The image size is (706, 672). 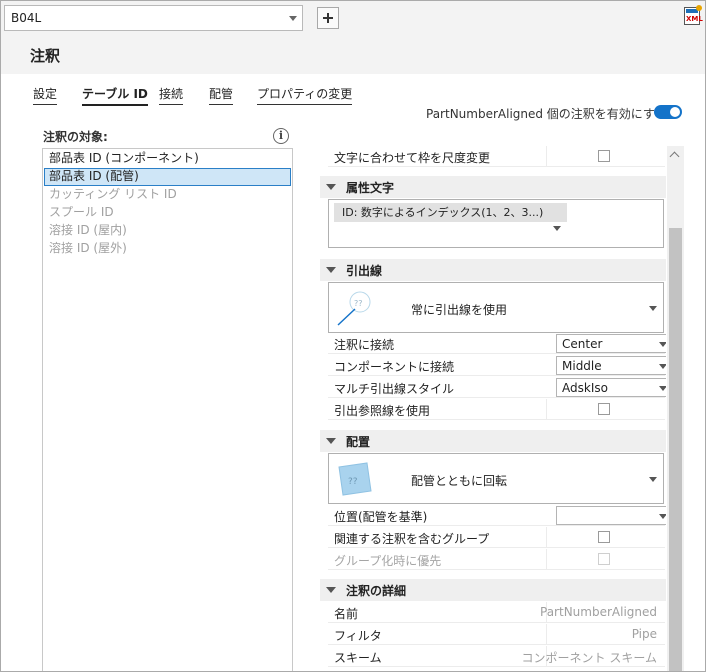 I want to click on section-details: 注釈の詳細, so click(x=493, y=590).